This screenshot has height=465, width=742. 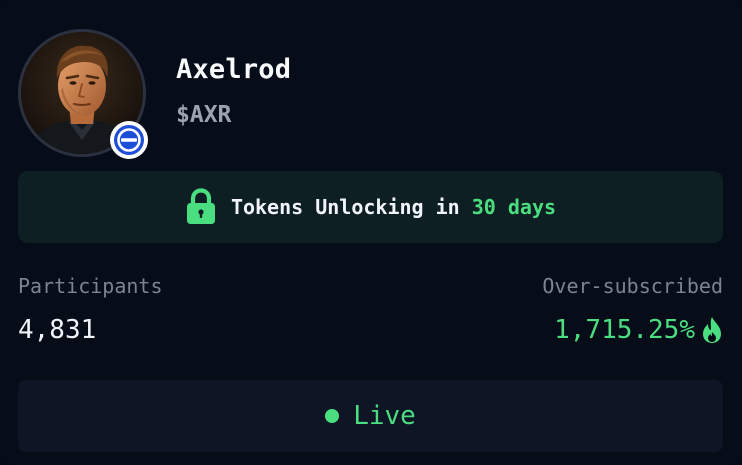 I want to click on live-label: Live, so click(x=384, y=416).